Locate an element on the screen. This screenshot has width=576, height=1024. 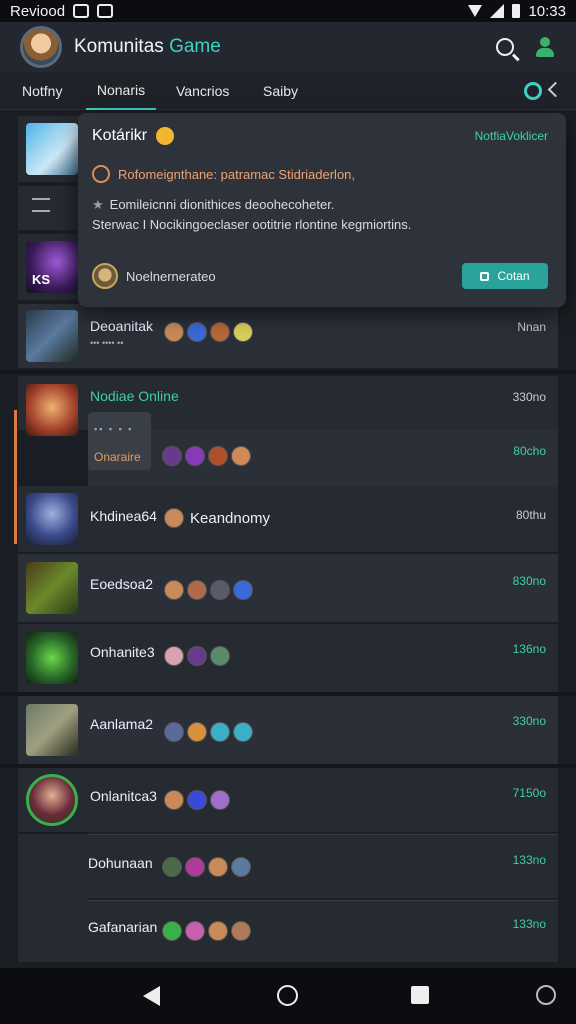
status-app-label: Reviood is located at coordinates (38, 11).